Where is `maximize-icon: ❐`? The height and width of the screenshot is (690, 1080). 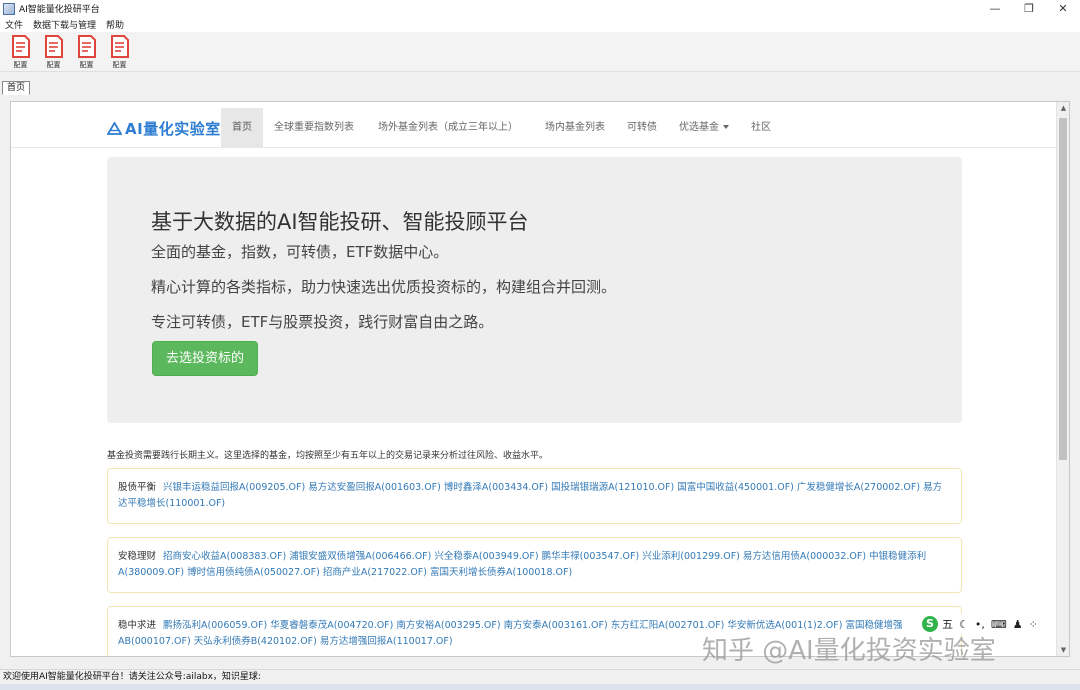 maximize-icon: ❐ is located at coordinates (1029, 8).